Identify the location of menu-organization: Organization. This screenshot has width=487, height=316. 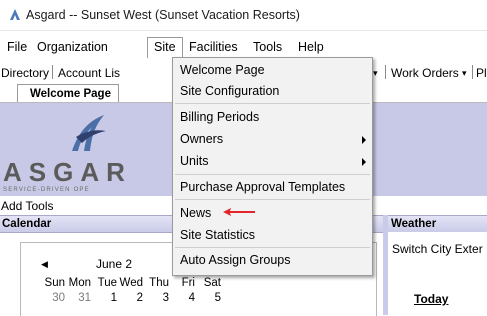
(72, 47).